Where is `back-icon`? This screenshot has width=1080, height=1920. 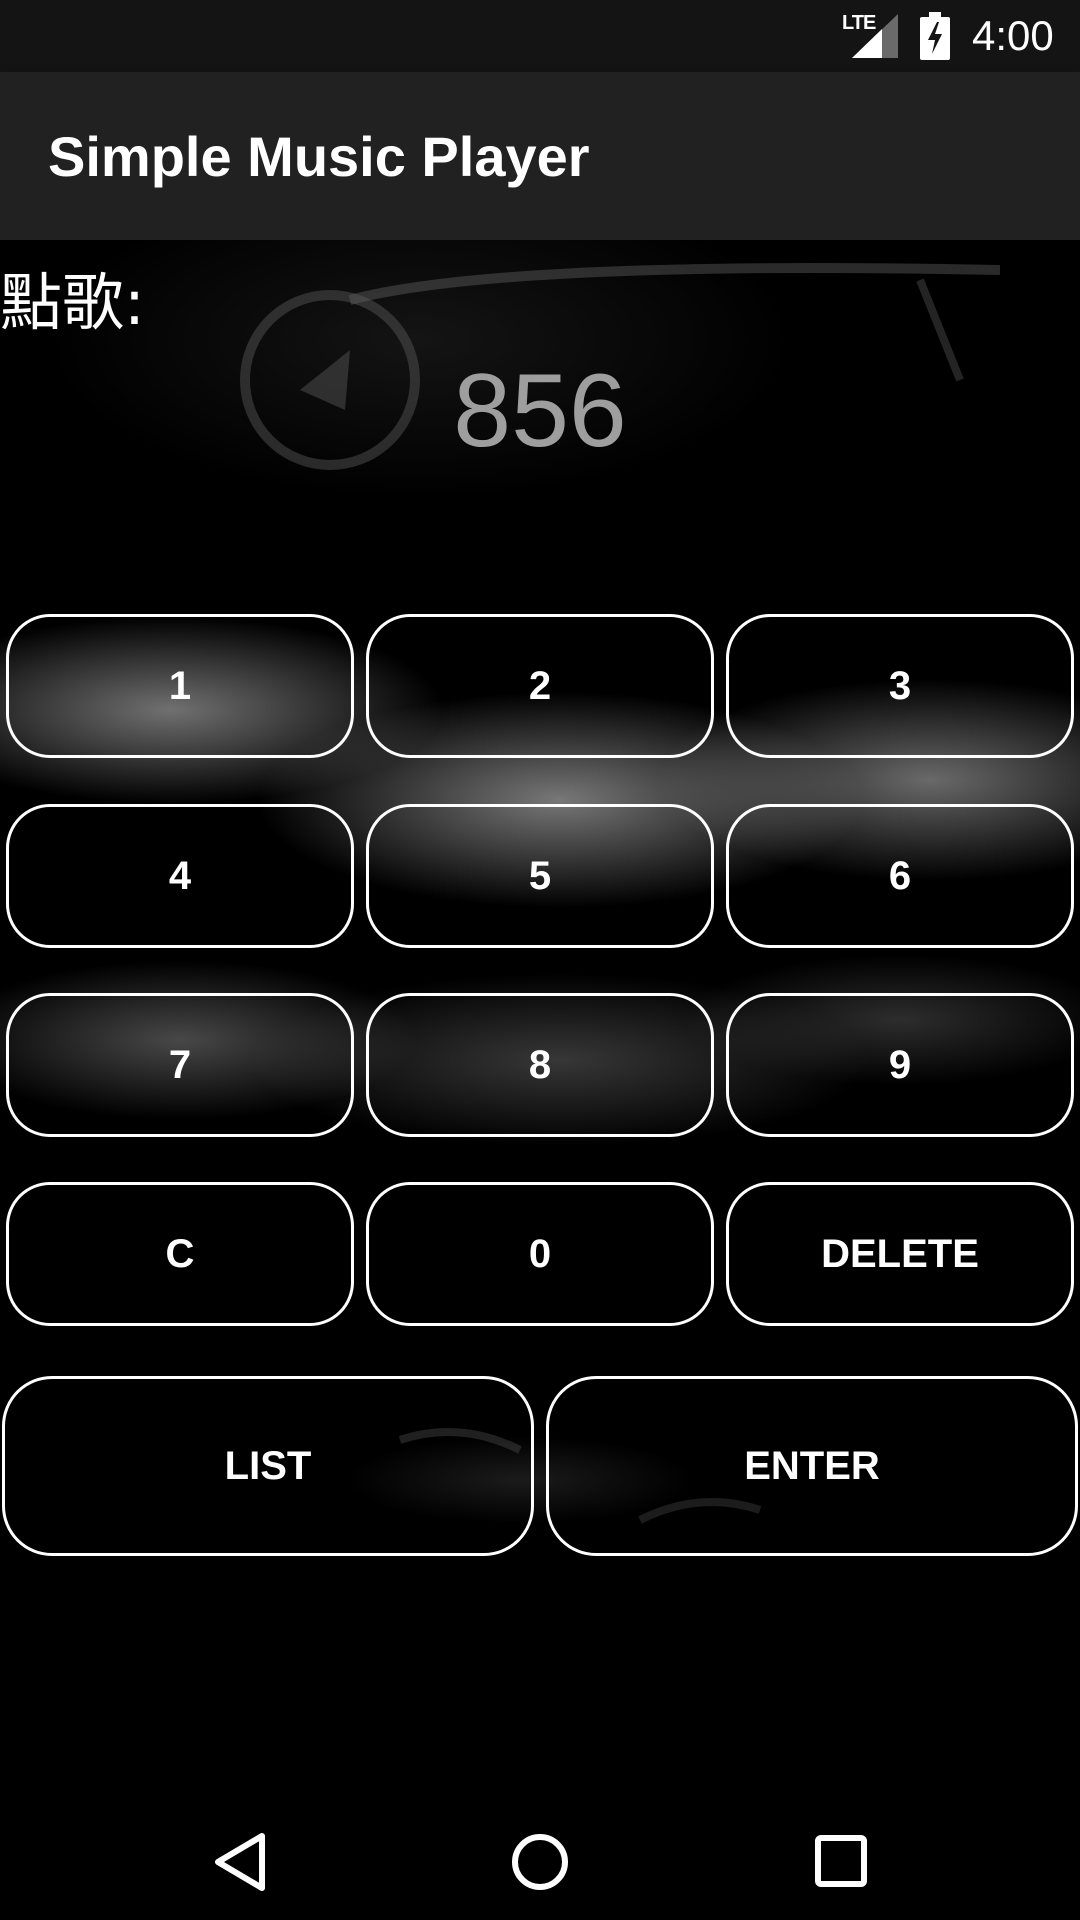 back-icon is located at coordinates (240, 1862).